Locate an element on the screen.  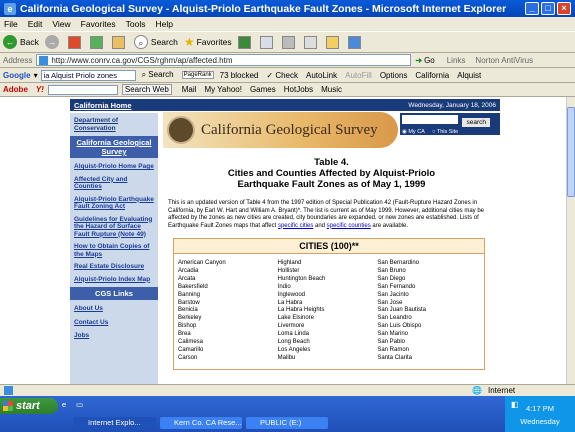
media-button is located at coordinates (245, 42).